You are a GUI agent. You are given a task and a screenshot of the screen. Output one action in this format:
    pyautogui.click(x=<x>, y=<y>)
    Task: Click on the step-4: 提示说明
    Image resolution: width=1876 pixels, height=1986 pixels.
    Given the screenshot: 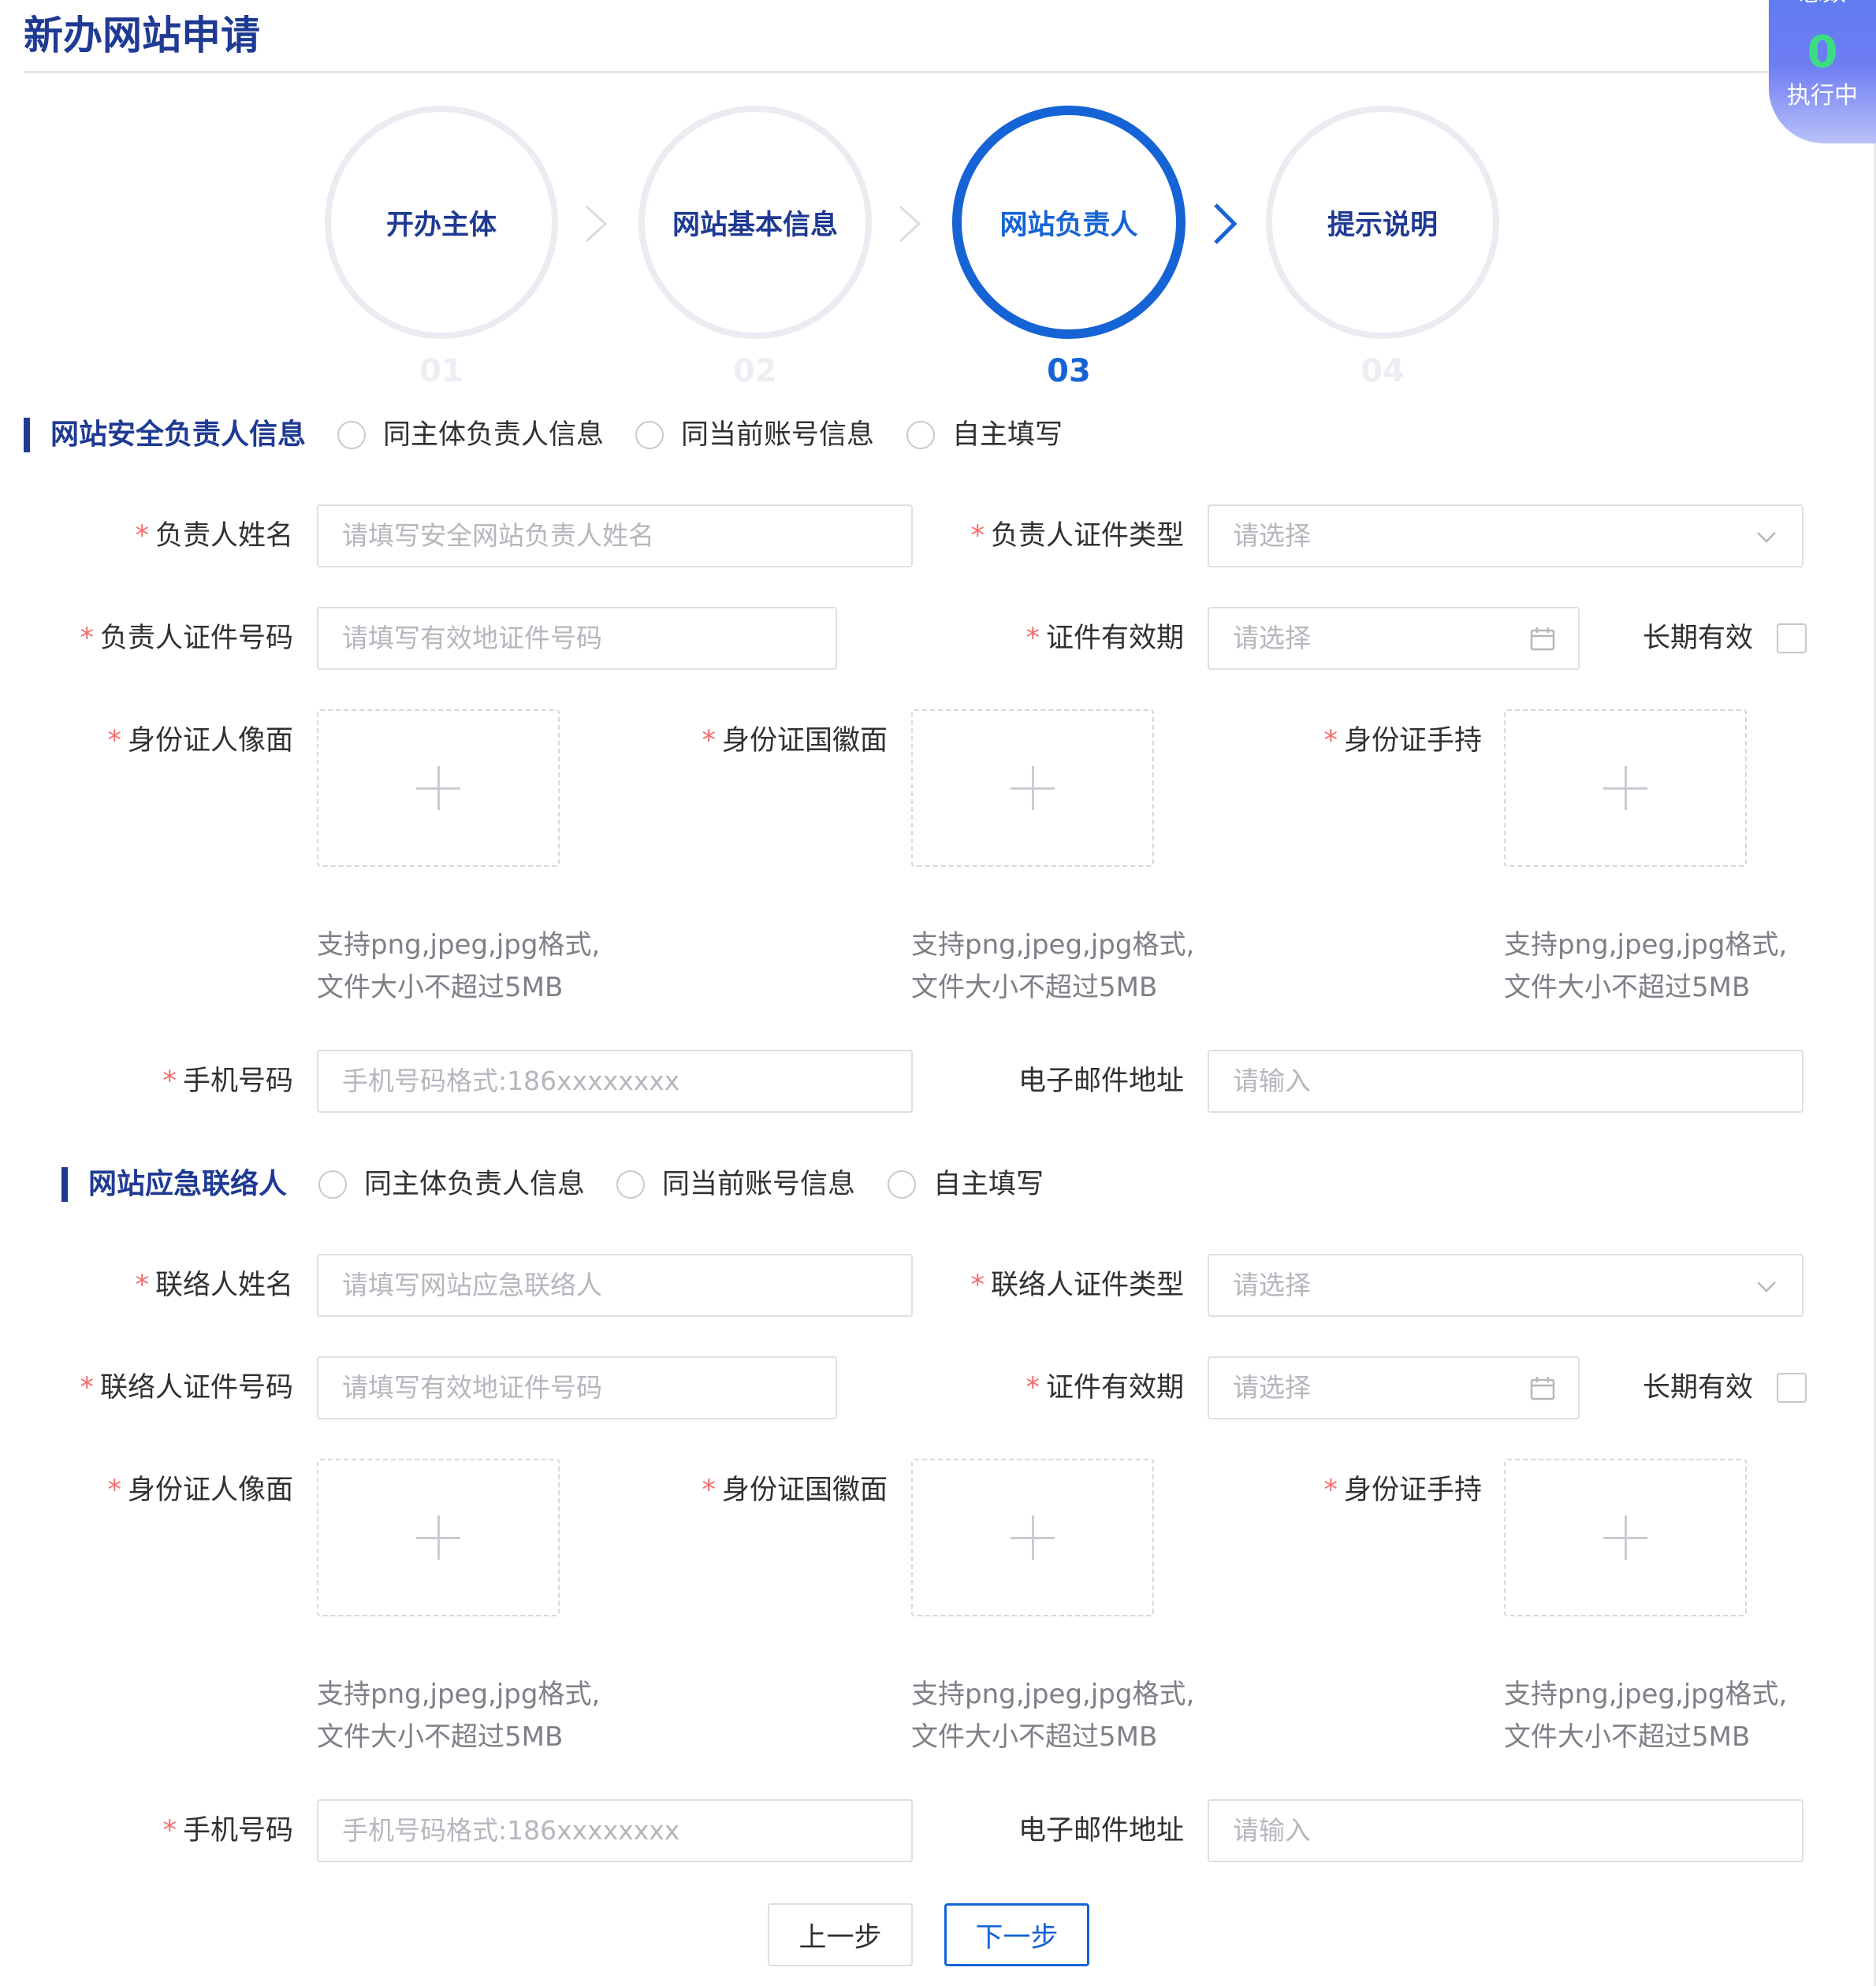 What is the action you would take?
    pyautogui.click(x=1383, y=222)
    